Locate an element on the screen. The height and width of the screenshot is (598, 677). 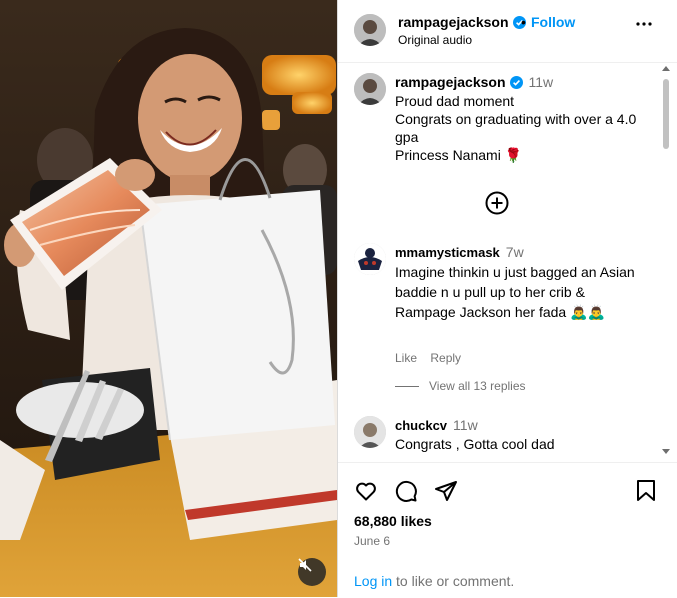
replies-divider is located at coordinates (407, 386).